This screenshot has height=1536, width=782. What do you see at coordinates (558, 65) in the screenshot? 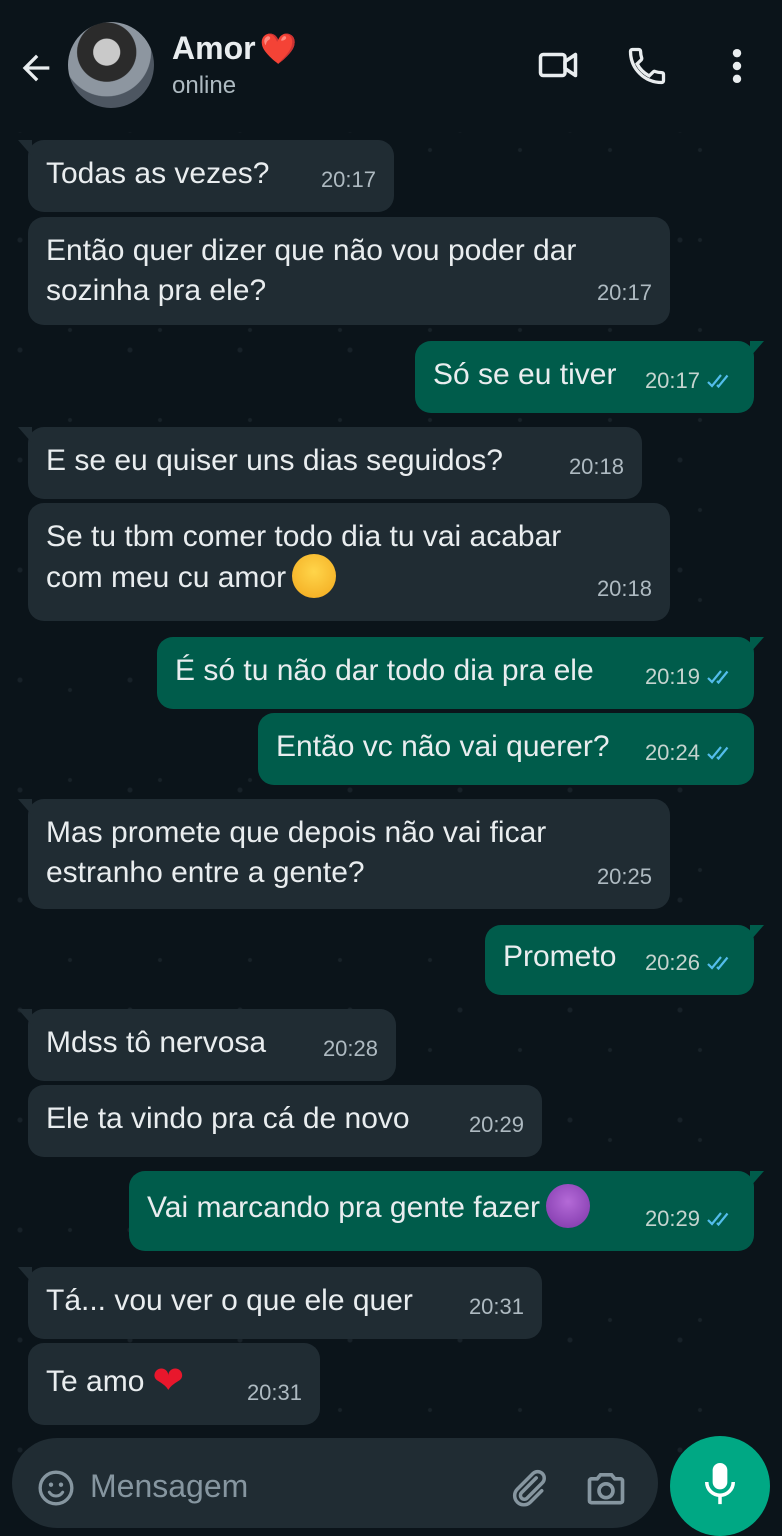
I see `video-call-icon` at bounding box center [558, 65].